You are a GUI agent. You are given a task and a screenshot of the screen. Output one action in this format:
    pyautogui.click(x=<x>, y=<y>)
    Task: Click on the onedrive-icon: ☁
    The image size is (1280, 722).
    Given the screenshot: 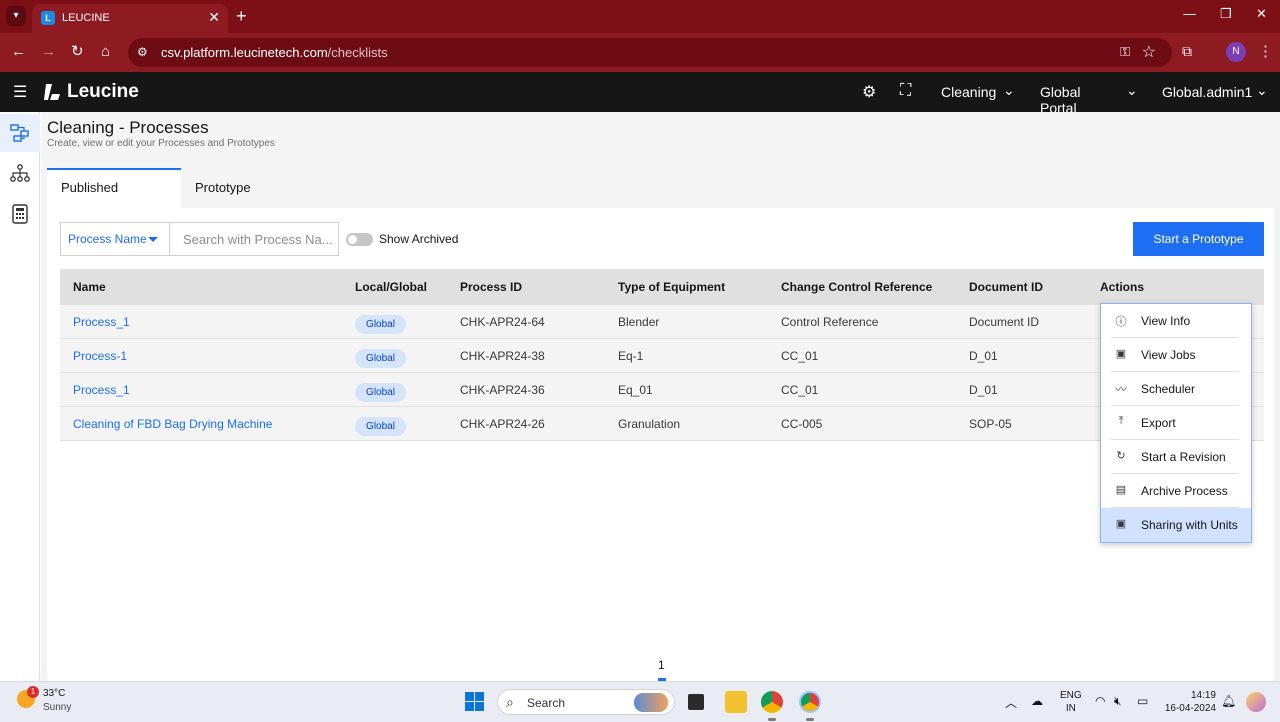 What is the action you would take?
    pyautogui.click(x=1037, y=701)
    